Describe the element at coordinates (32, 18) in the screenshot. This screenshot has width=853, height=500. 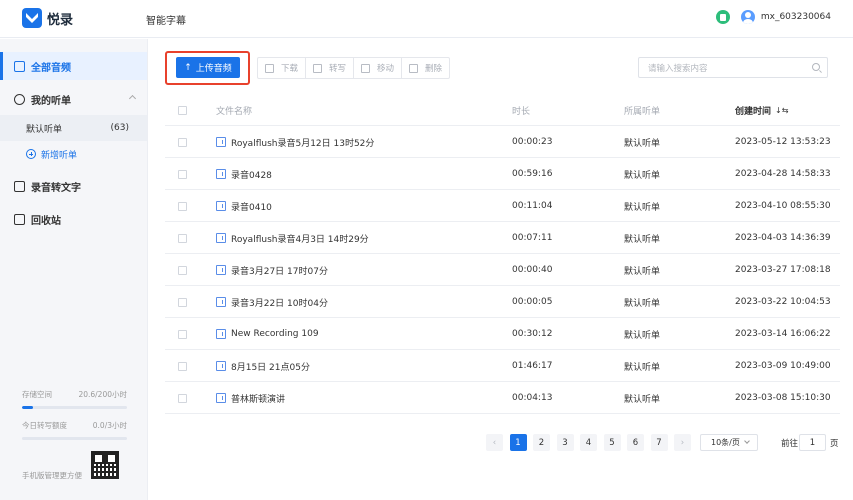
I see `logo-icon` at that location.